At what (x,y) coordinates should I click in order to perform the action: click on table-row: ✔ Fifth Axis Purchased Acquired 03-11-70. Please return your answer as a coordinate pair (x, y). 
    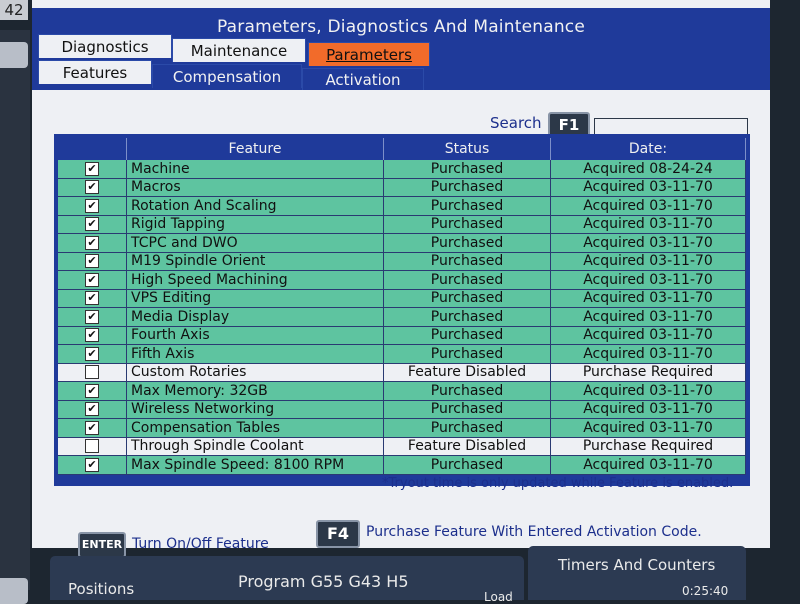
    Looking at the image, I should click on (402, 354).